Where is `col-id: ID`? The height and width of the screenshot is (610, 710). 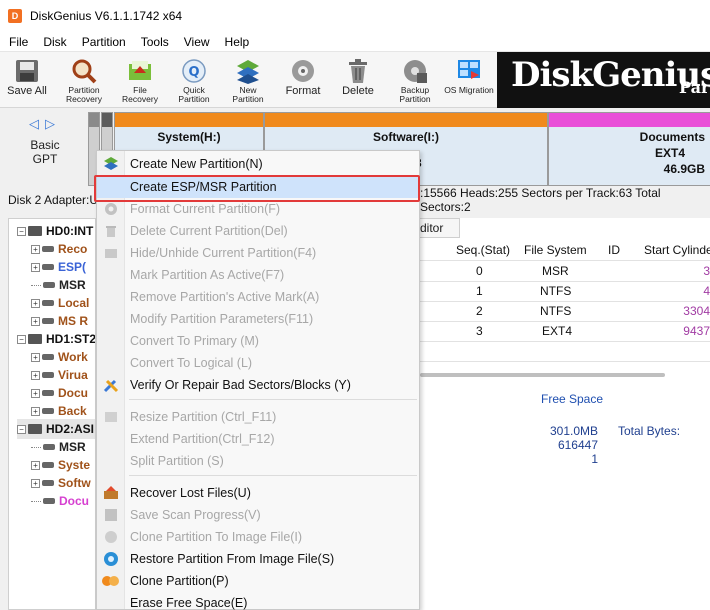 col-id: ID is located at coordinates (622, 250).